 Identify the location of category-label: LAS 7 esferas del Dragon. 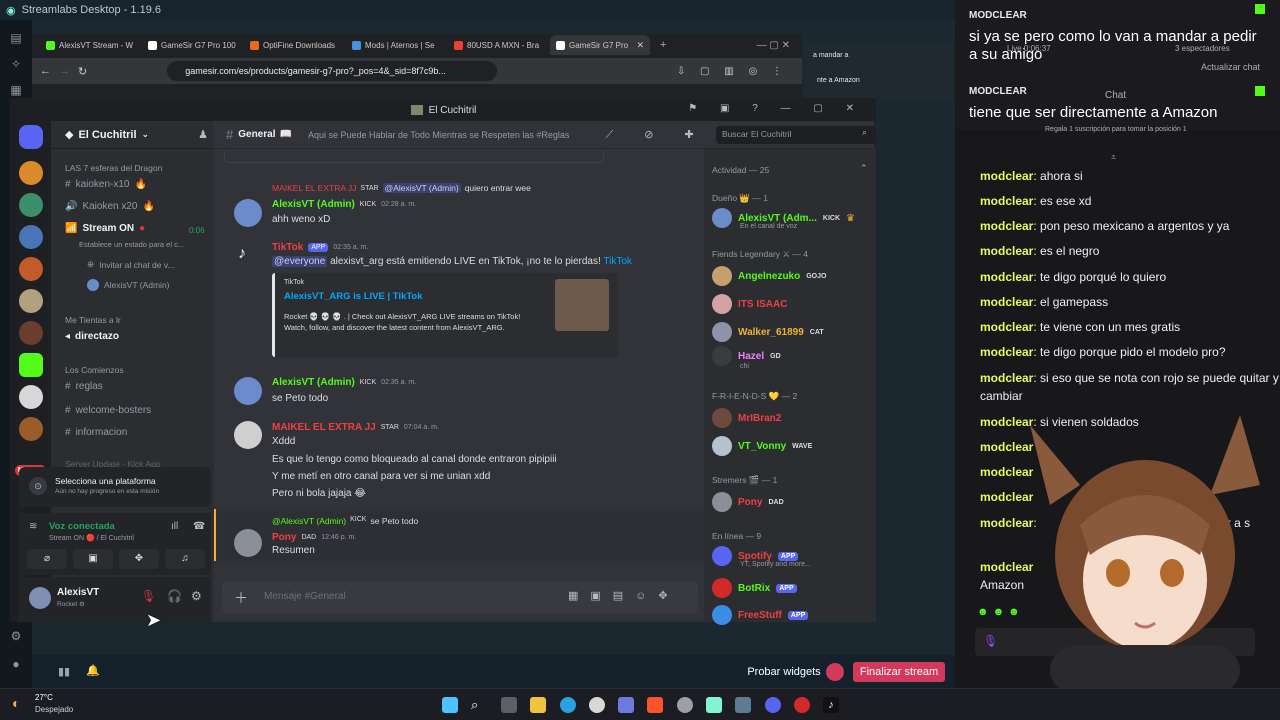
(113, 168).